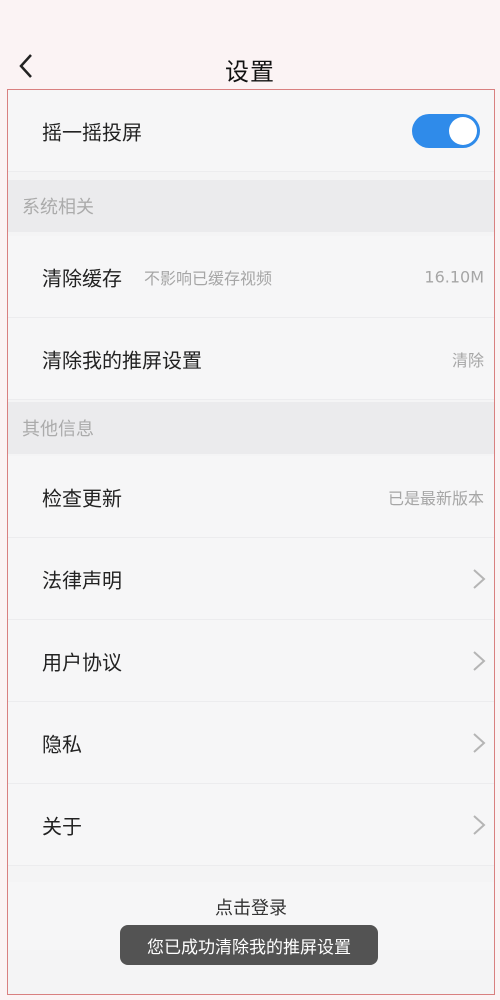 Image resolution: width=500 pixels, height=1000 pixels. Describe the element at coordinates (82, 278) in the screenshot. I see `clear-cache-label: 清除缓存` at that location.